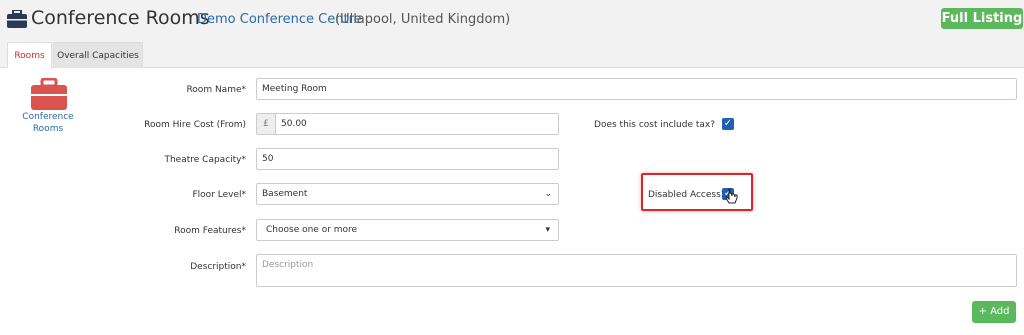  Describe the element at coordinates (654, 125) in the screenshot. I see `include-tax-label: Does this cost include tax?` at that location.